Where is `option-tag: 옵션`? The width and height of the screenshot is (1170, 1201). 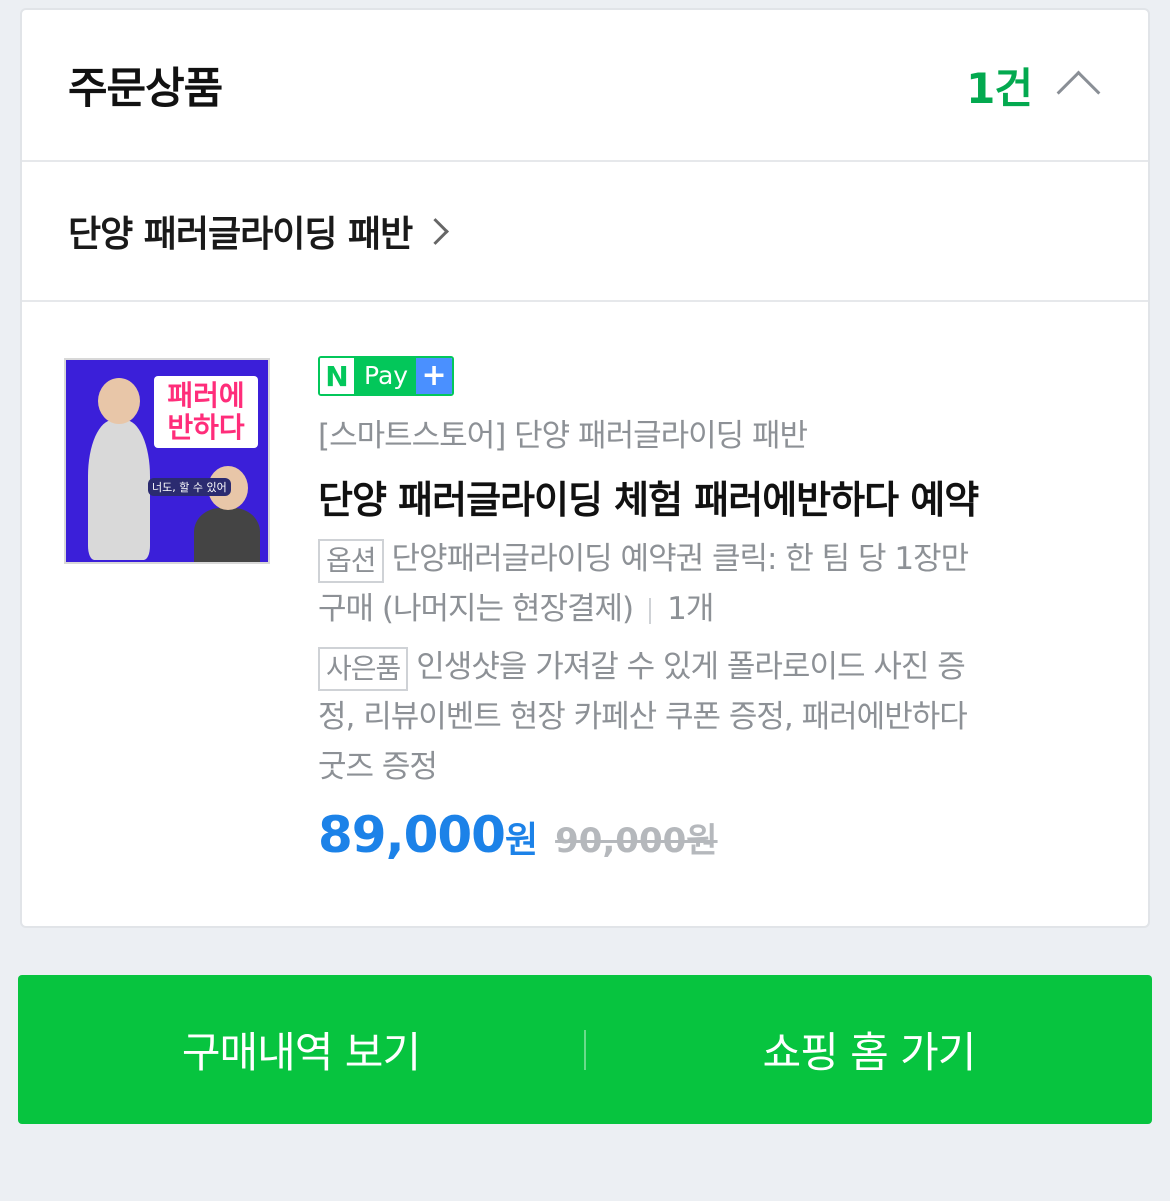
option-tag: 옵션 is located at coordinates (351, 560).